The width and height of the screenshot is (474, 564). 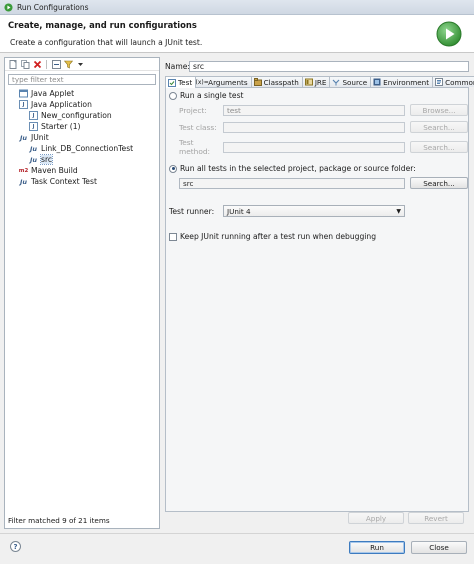 I want to click on run-banner-icon, so click(x=449, y=34).